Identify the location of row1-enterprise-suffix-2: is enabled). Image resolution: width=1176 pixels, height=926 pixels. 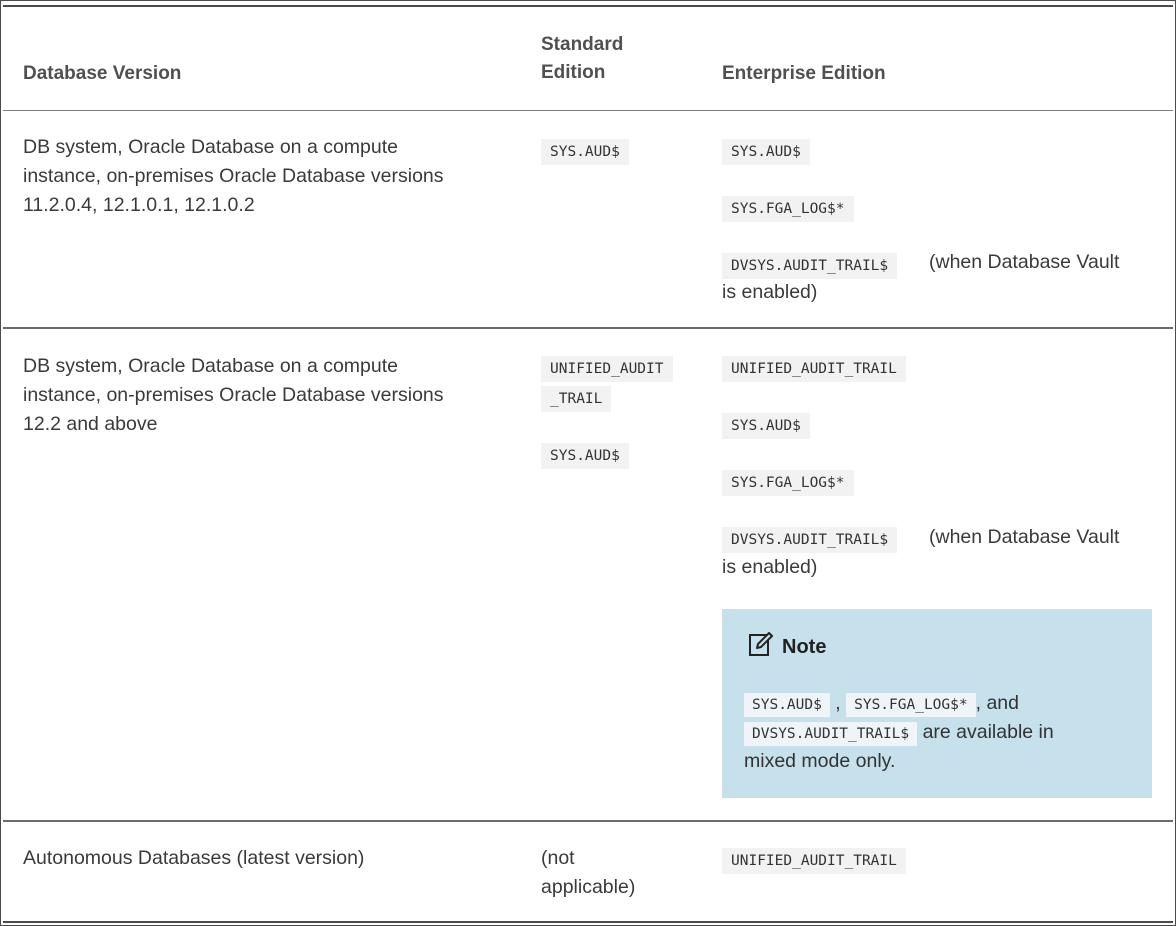
(770, 292).